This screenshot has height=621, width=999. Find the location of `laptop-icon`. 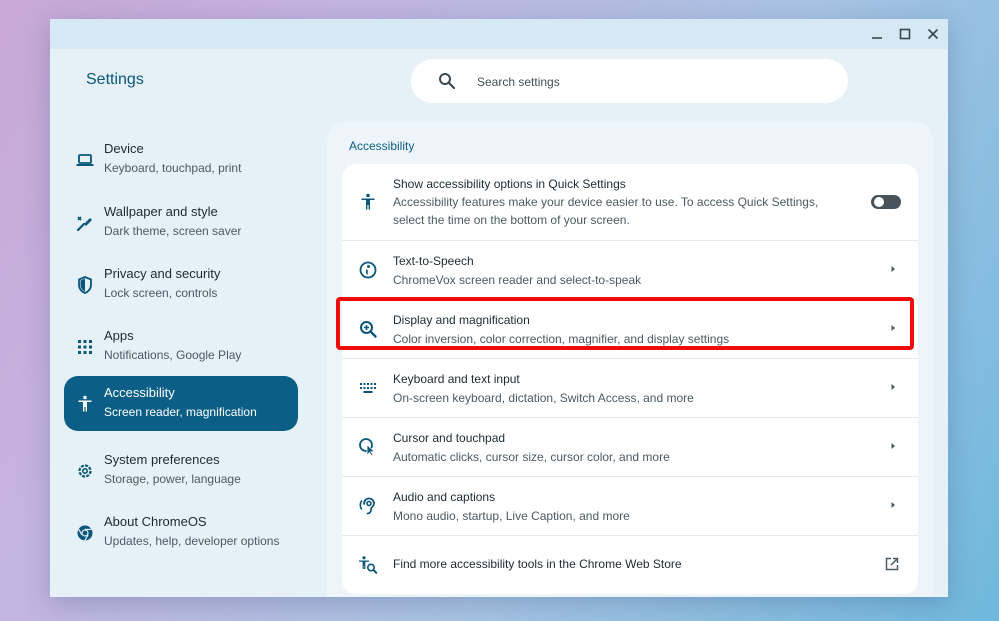

laptop-icon is located at coordinates (85, 160).